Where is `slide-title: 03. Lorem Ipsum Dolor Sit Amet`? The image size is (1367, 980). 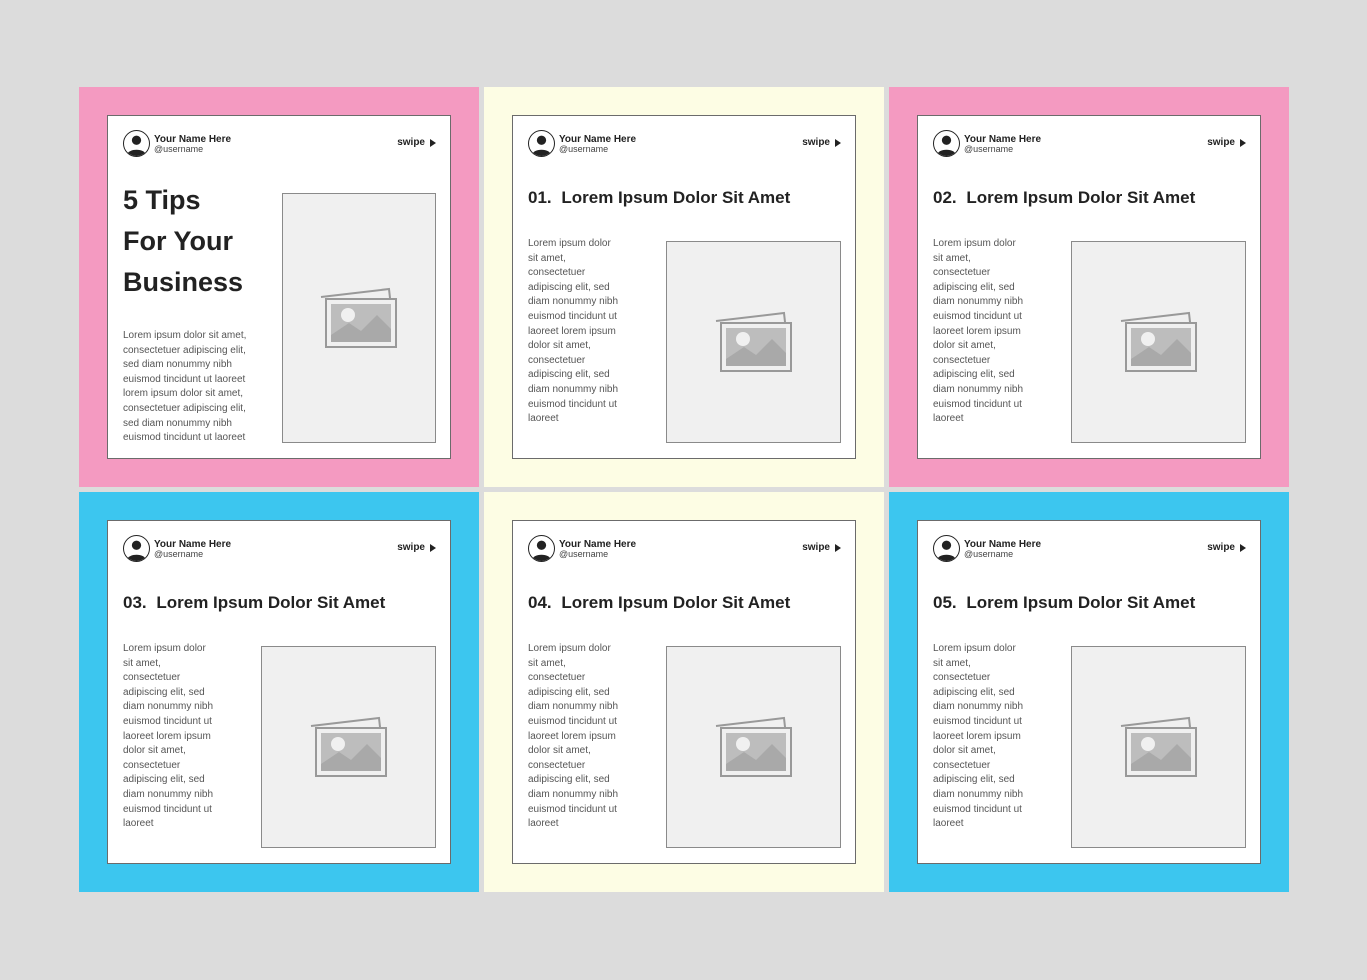
slide-title: 03. Lorem Ipsum Dolor Sit Amet is located at coordinates (254, 603).